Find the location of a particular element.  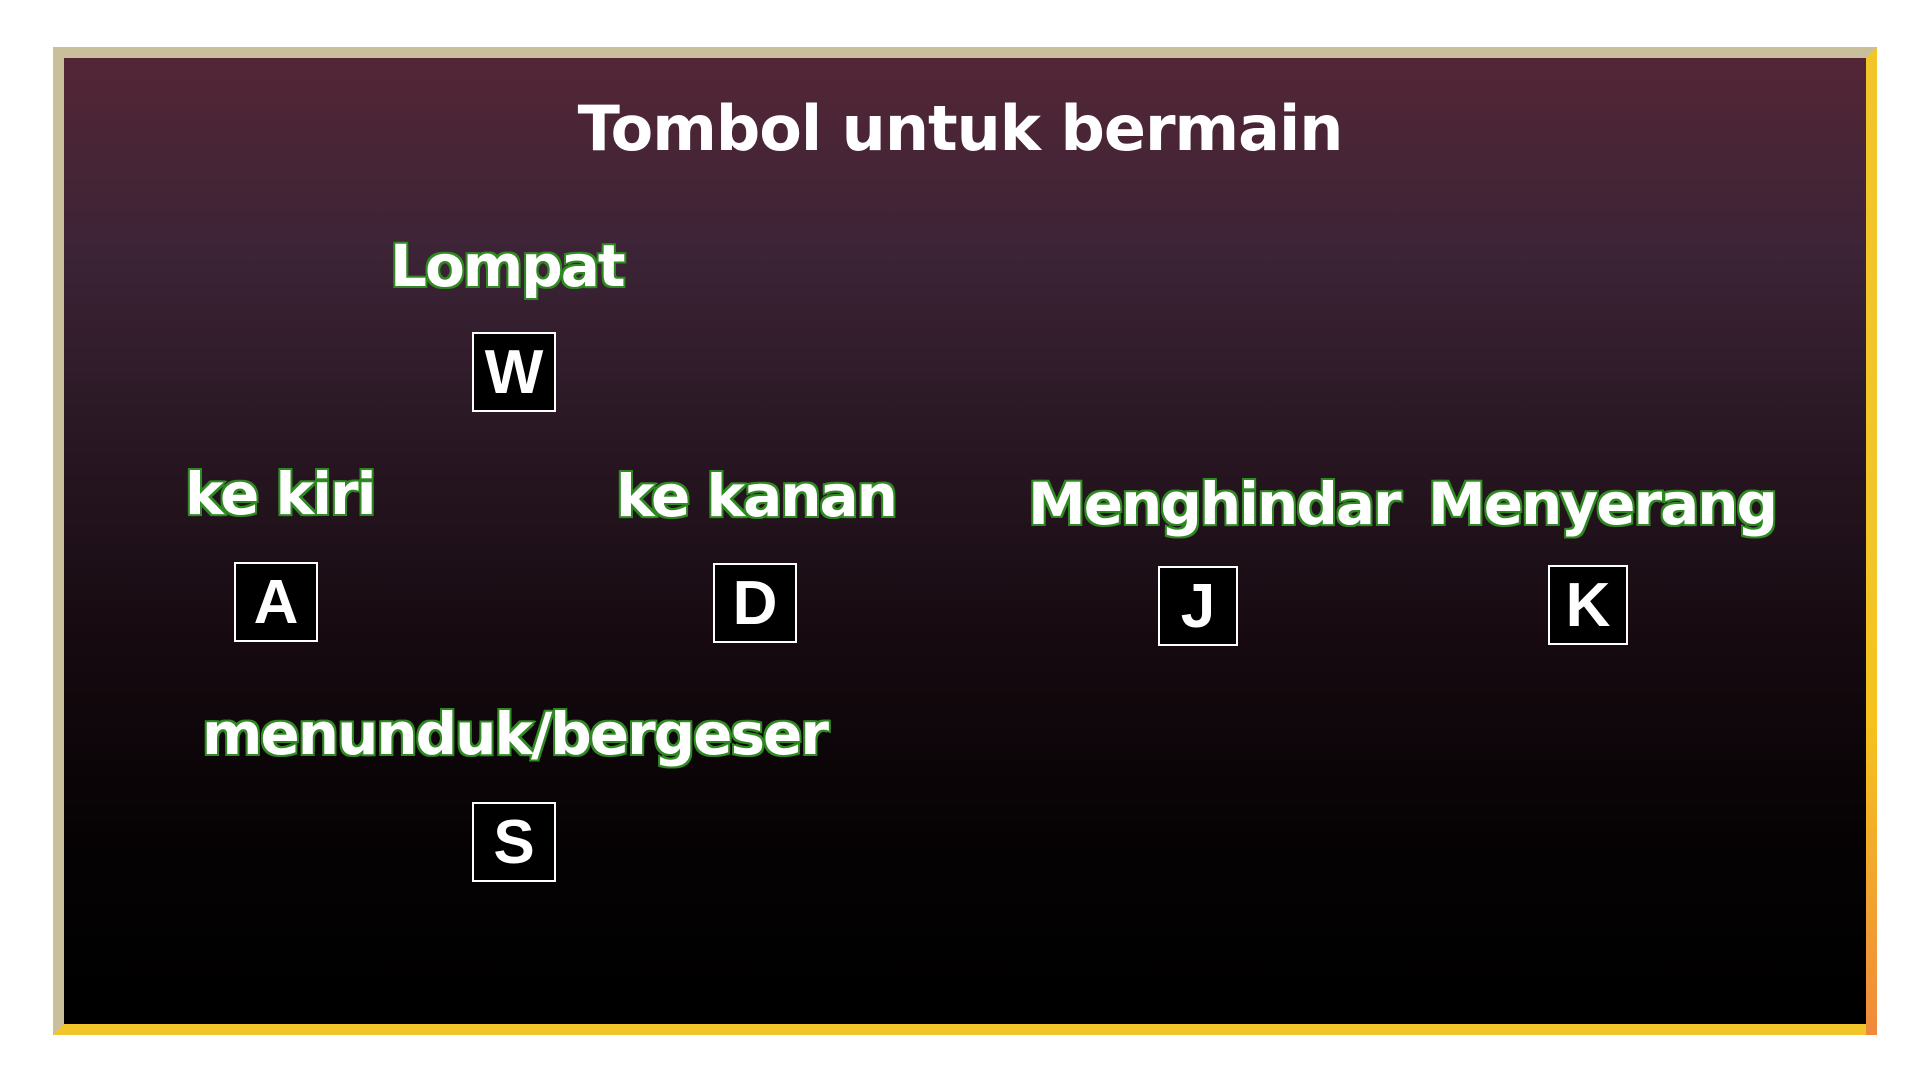

jump-label: Lompat is located at coordinates (508, 266).